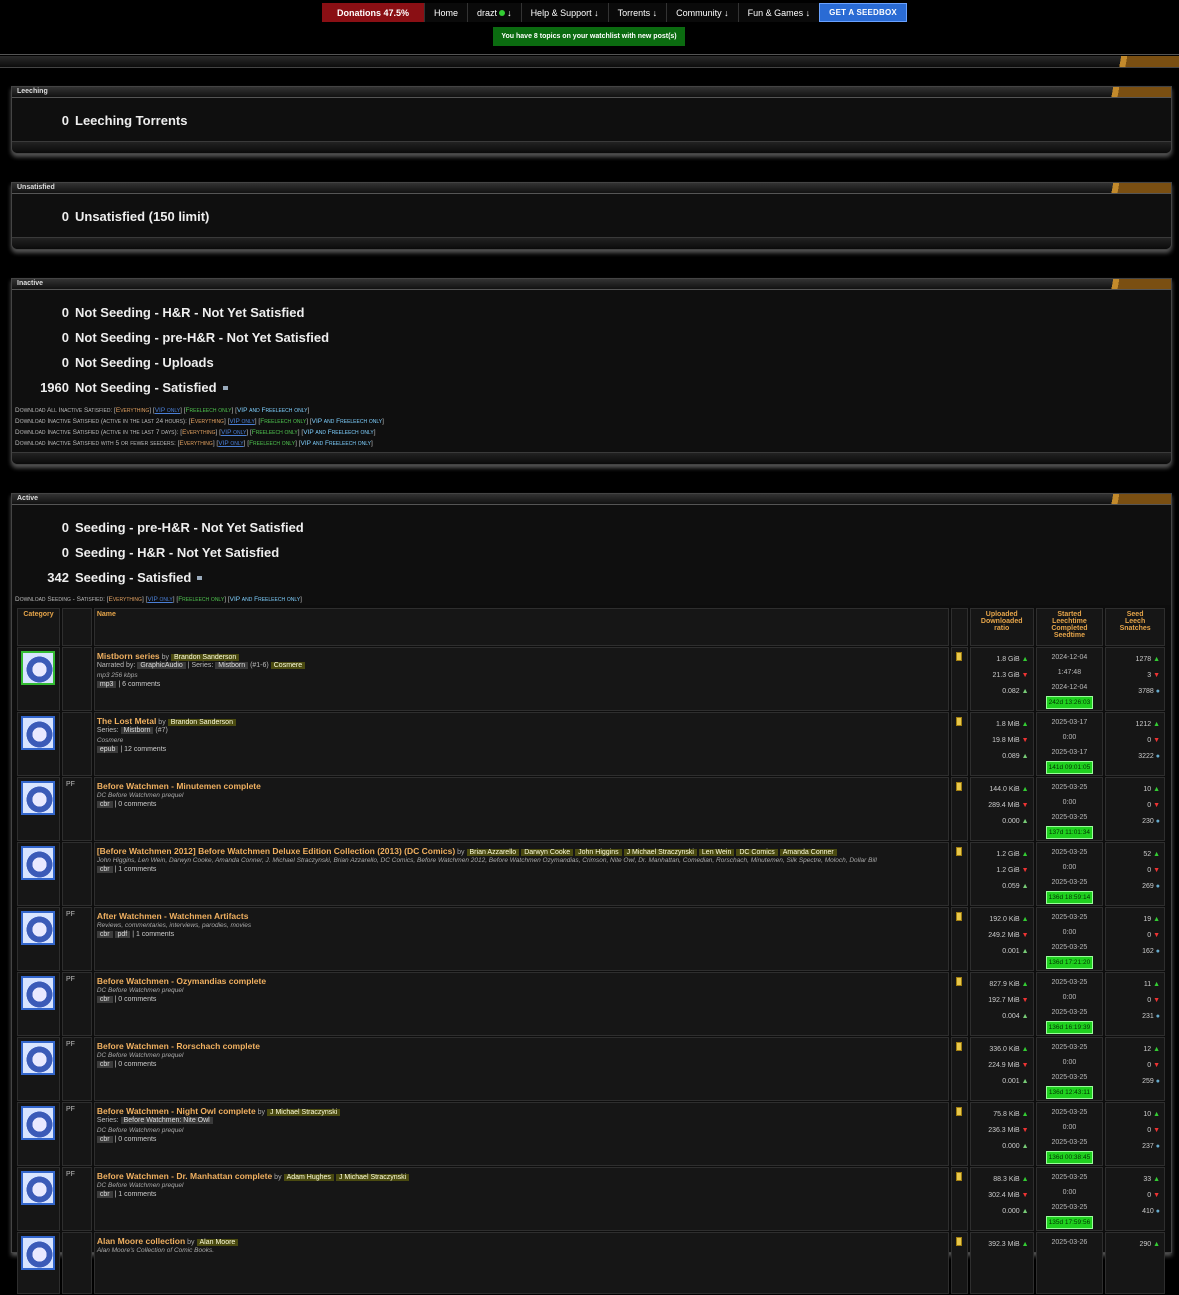 The image size is (1179, 1295). What do you see at coordinates (863, 12) in the screenshot?
I see `get-seedbox-button: GET A SEEDBOX` at bounding box center [863, 12].